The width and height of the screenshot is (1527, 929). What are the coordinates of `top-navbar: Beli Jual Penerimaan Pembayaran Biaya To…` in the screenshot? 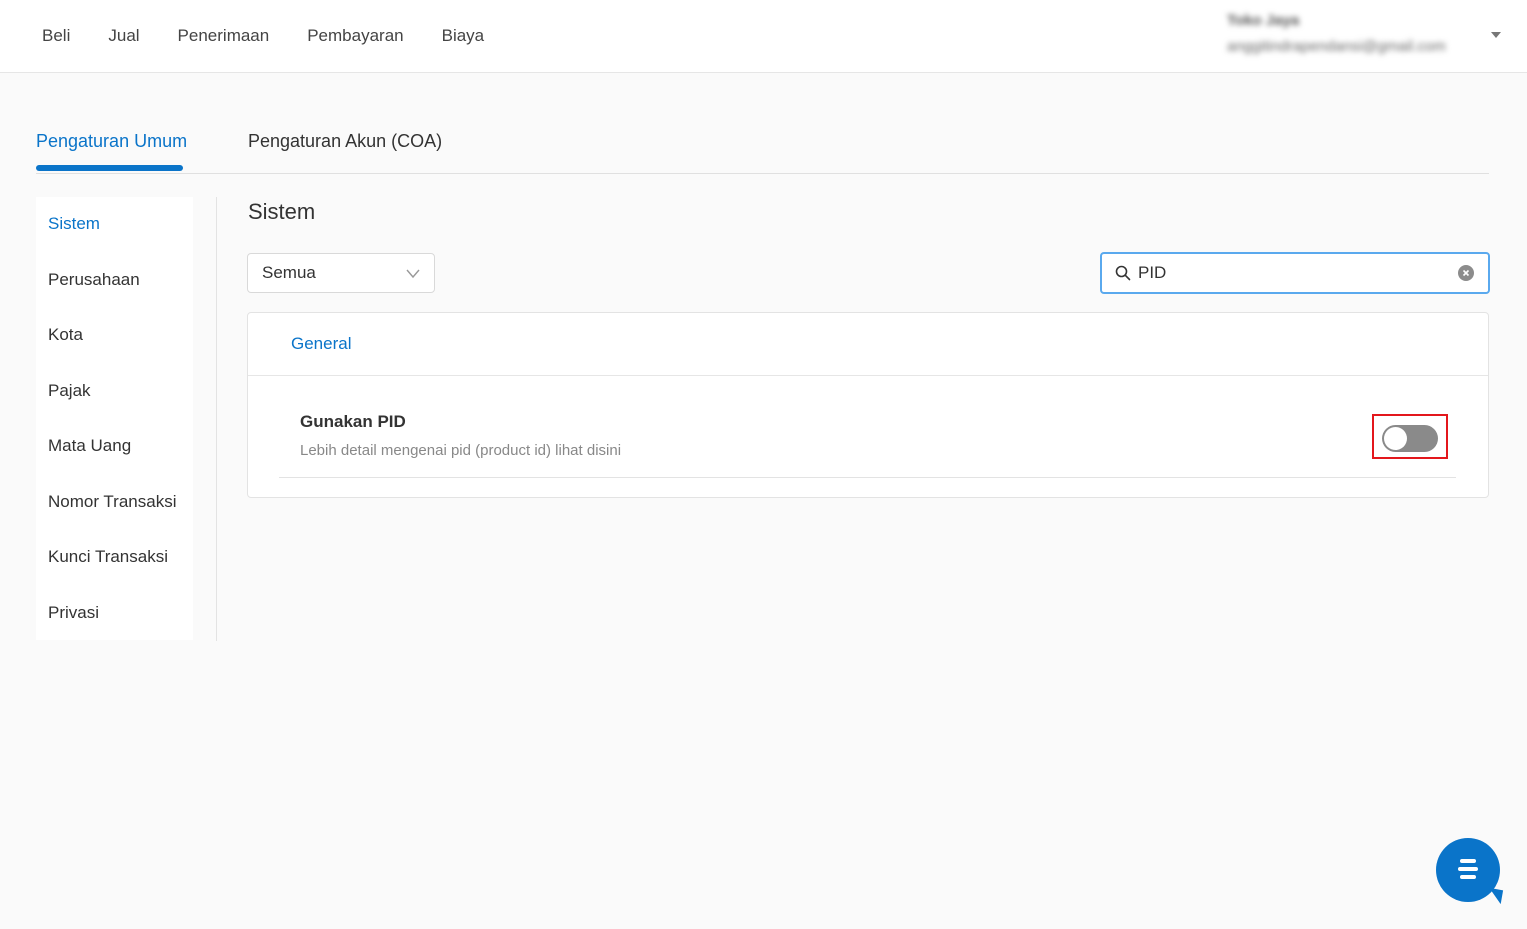 It's located at (763, 36).